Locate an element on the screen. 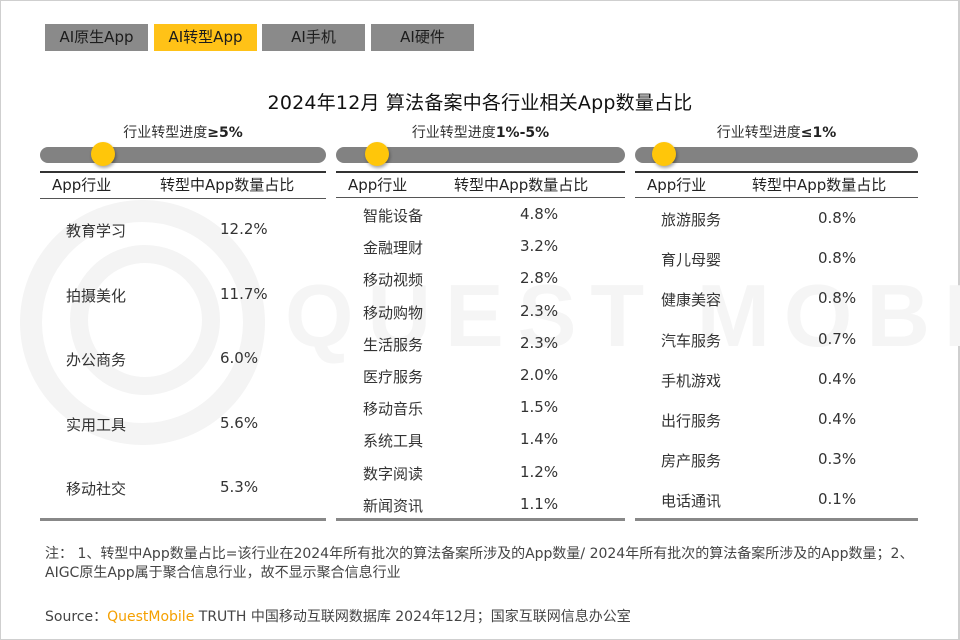 This screenshot has width=960, height=640. industry-name: 医疗服务 is located at coordinates (393, 377).